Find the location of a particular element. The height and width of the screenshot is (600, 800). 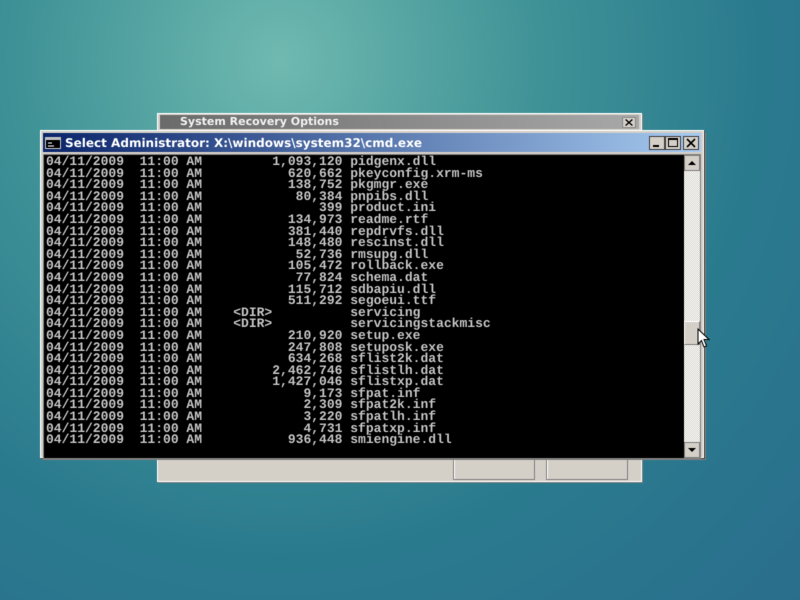

console-line: 04/11/2009 11:00 AM 148,480 rescinst.dll is located at coordinates (245, 243).